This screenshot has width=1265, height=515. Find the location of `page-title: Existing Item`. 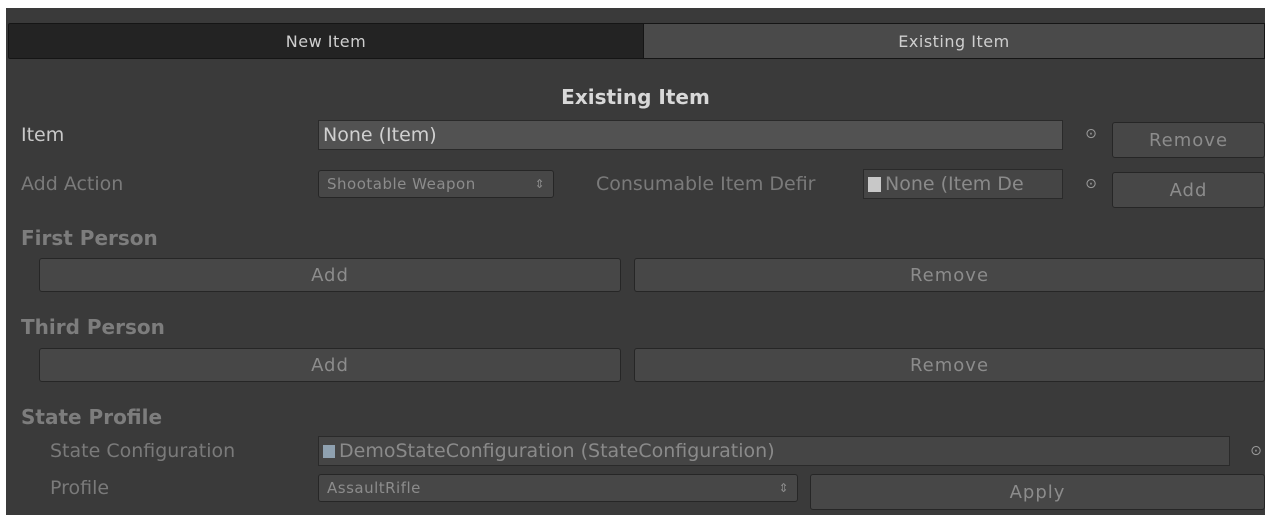

page-title: Existing Item is located at coordinates (635, 97).